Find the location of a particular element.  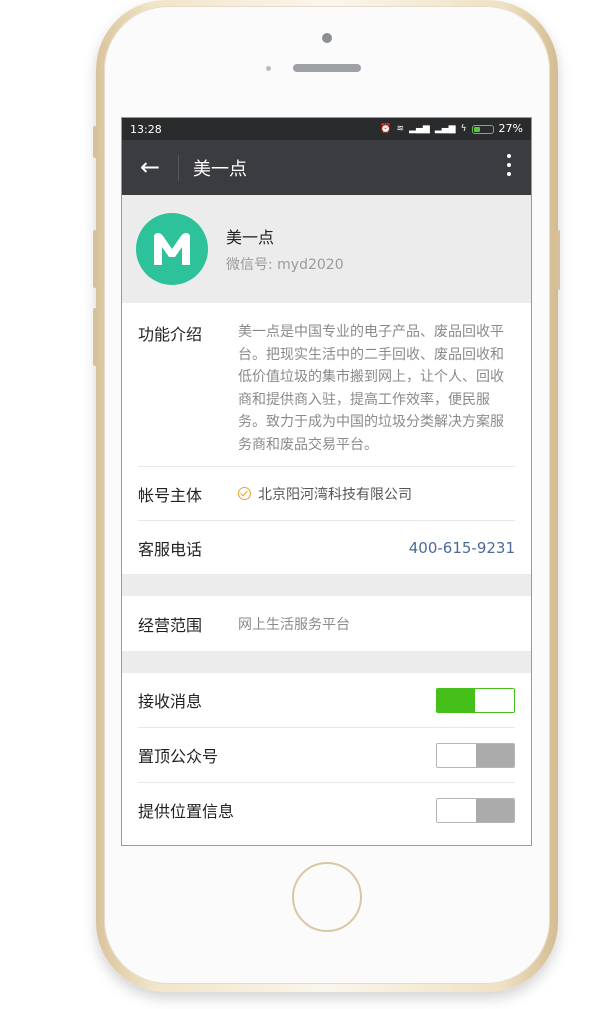

volume-down-button is located at coordinates (95, 337).